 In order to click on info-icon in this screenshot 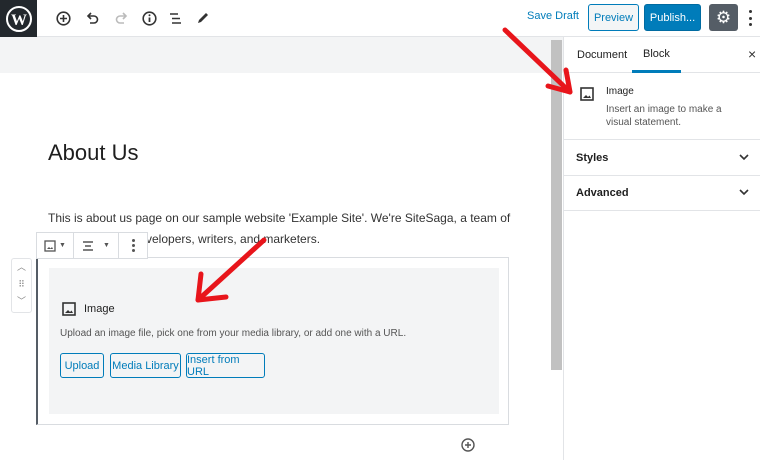, I will do `click(149, 18)`.